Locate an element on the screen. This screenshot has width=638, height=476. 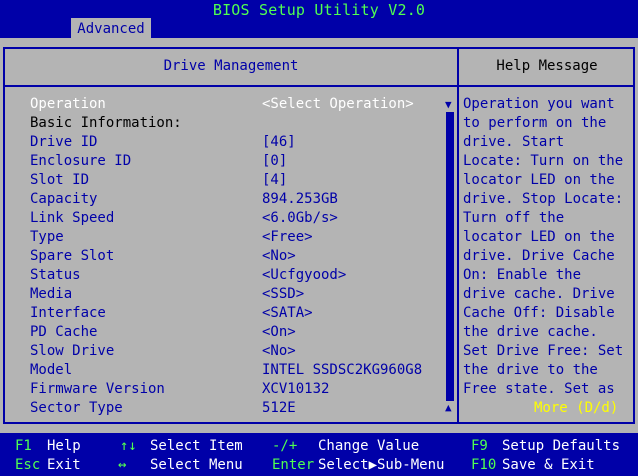
setting-sector-type-label: Sector Type is located at coordinates (76, 408).